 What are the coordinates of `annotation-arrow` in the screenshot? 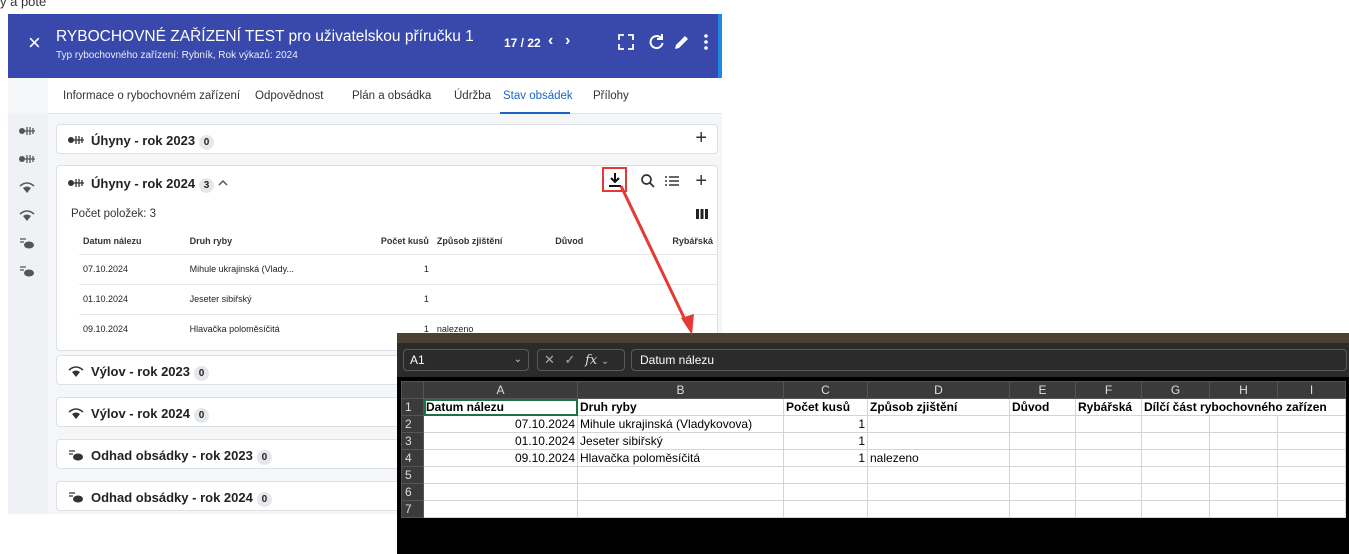 It's located at (656, 260).